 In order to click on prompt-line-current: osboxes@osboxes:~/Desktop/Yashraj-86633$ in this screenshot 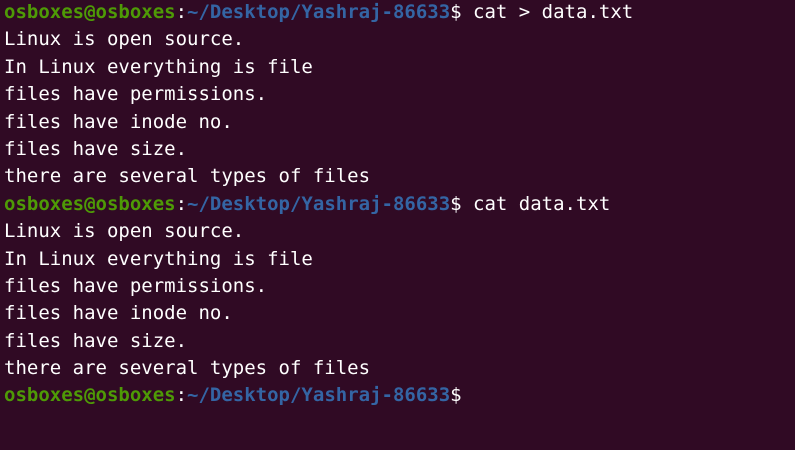, I will do `click(399, 395)`.